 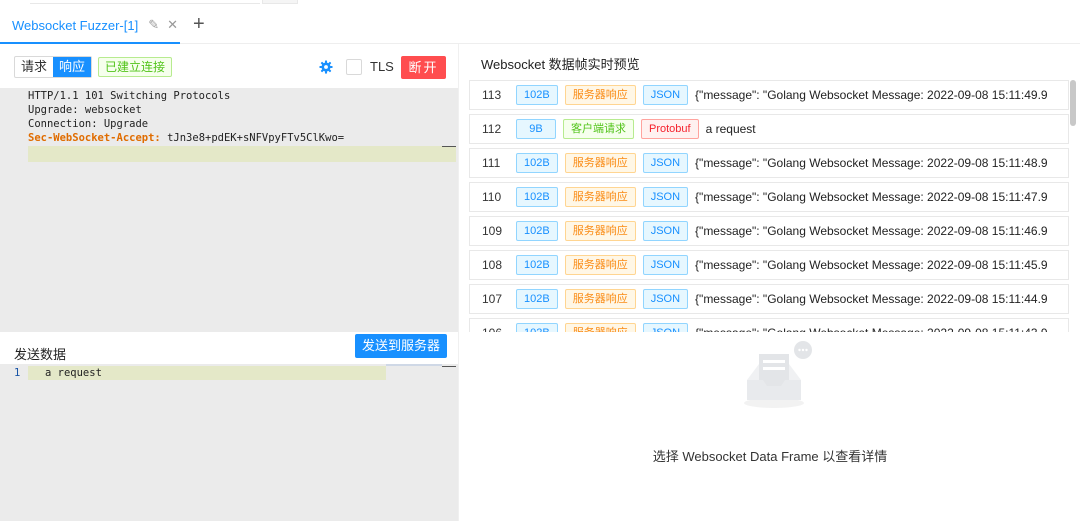 What do you see at coordinates (730, 129) in the screenshot?
I see `frame-message: a request` at bounding box center [730, 129].